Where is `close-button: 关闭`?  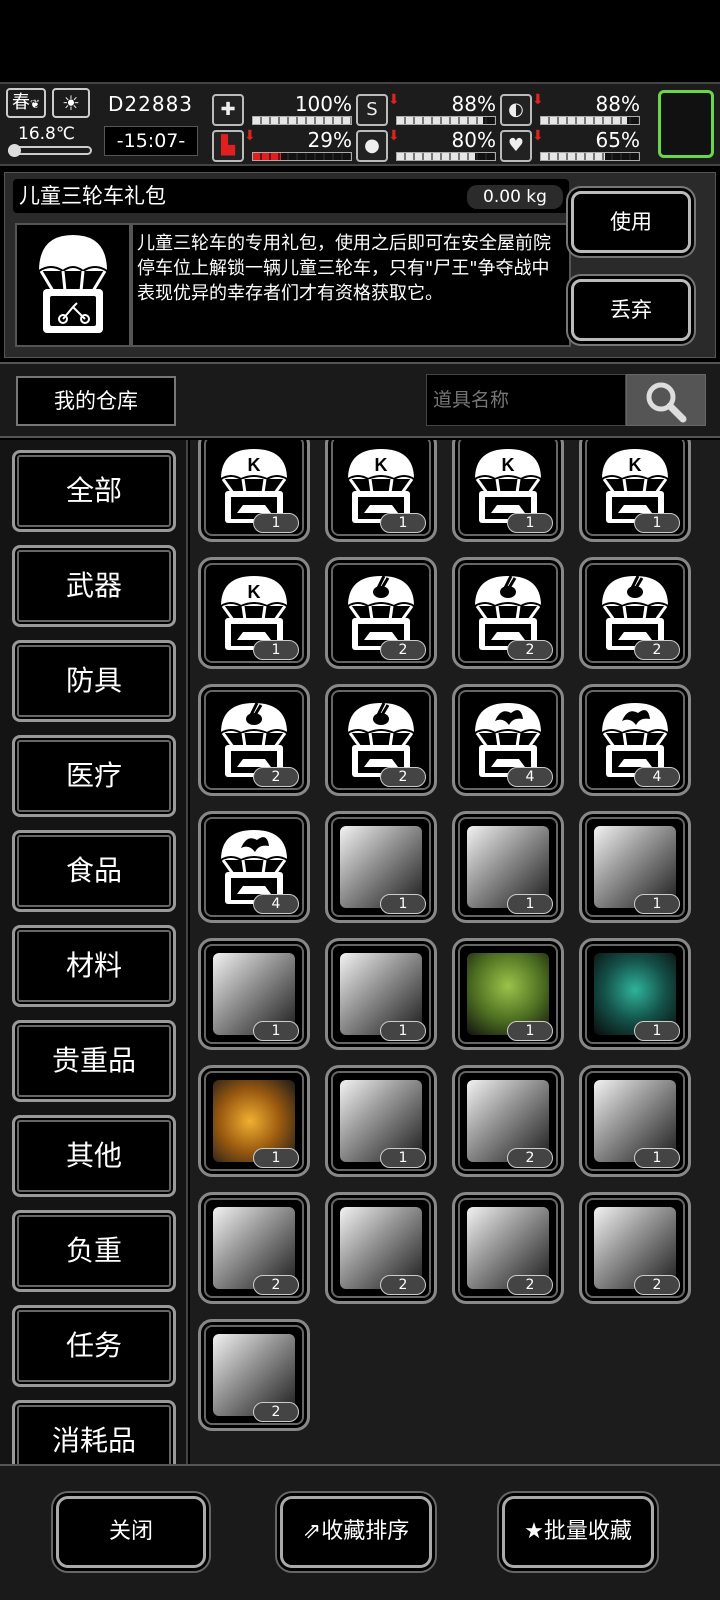 close-button: 关闭 is located at coordinates (131, 1532).